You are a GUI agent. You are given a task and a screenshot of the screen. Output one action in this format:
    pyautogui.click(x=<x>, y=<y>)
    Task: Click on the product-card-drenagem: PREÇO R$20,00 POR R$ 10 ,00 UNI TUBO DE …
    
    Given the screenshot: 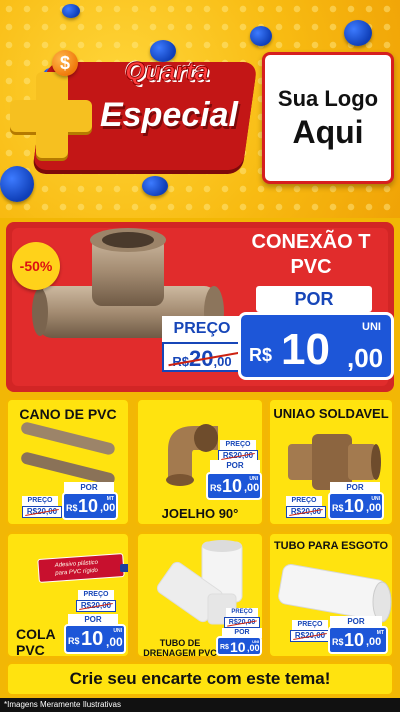 What is the action you would take?
    pyautogui.click(x=200, y=595)
    